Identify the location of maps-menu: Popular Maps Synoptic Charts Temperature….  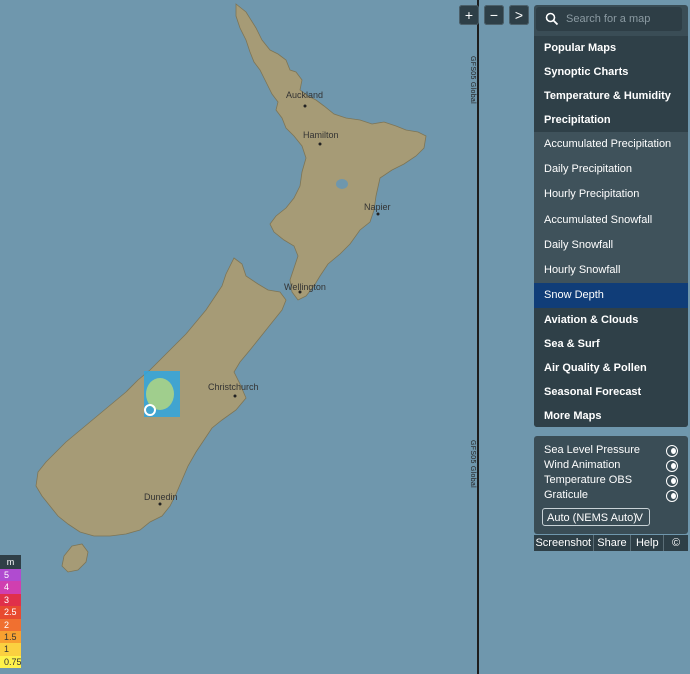
(611, 231).